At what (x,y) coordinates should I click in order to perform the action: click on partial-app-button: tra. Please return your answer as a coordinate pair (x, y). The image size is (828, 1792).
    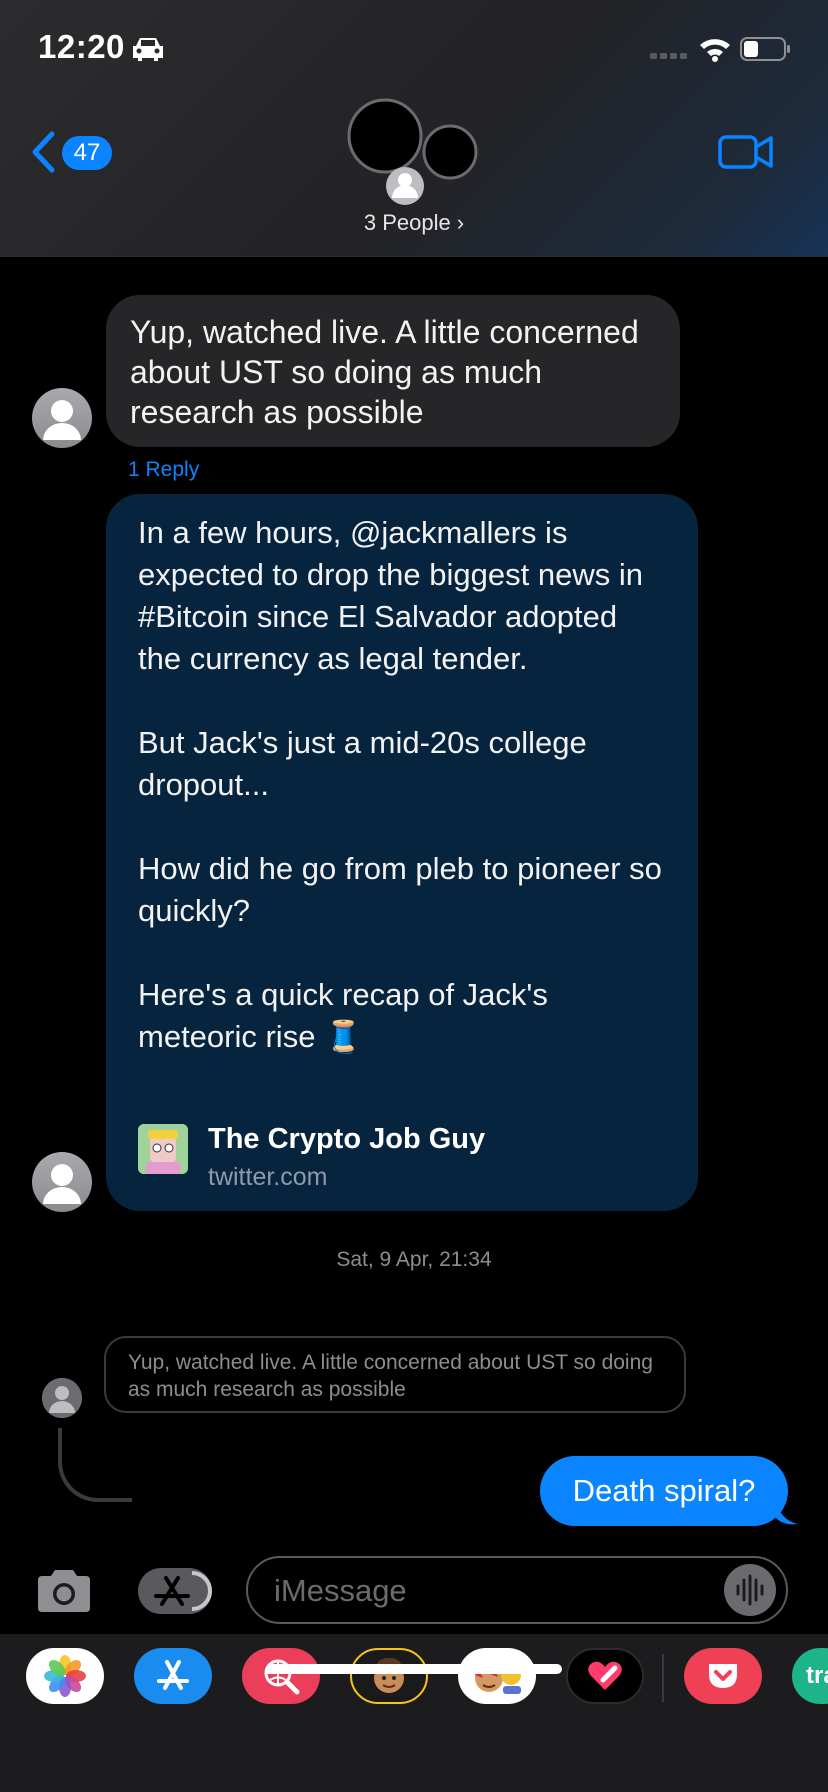
    Looking at the image, I should click on (810, 1676).